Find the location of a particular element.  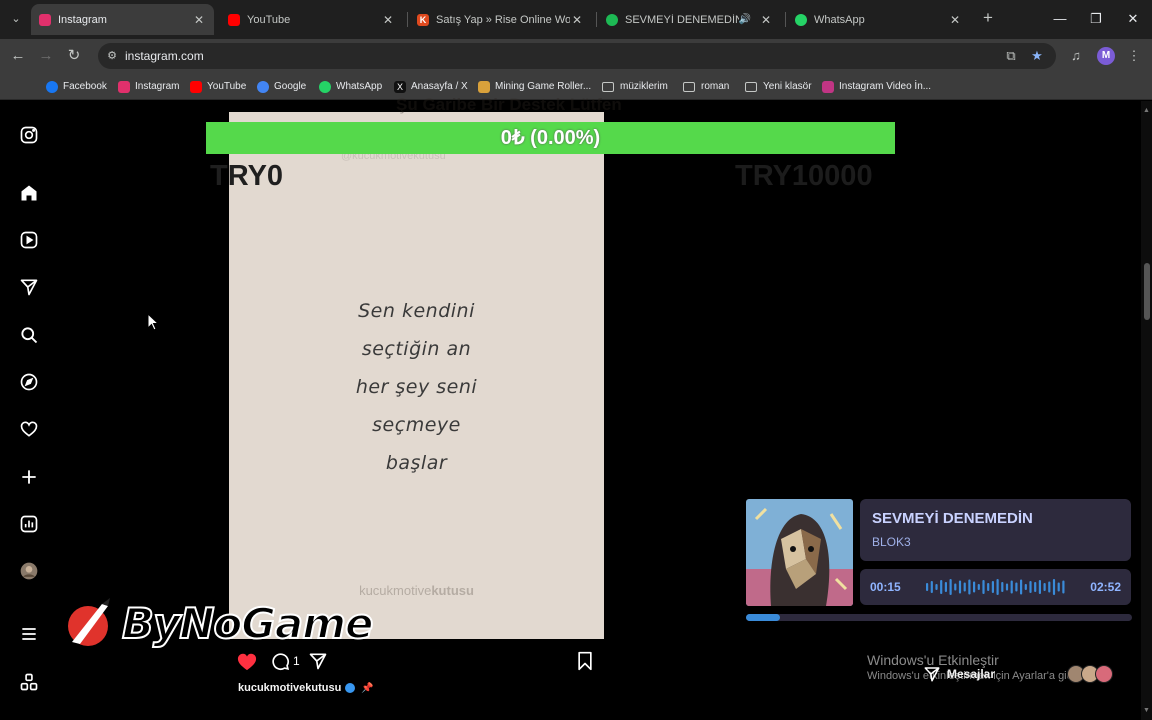

faint-post-title: Şu Garibe Bir Destek Lütfen is located at coordinates (509, 104).